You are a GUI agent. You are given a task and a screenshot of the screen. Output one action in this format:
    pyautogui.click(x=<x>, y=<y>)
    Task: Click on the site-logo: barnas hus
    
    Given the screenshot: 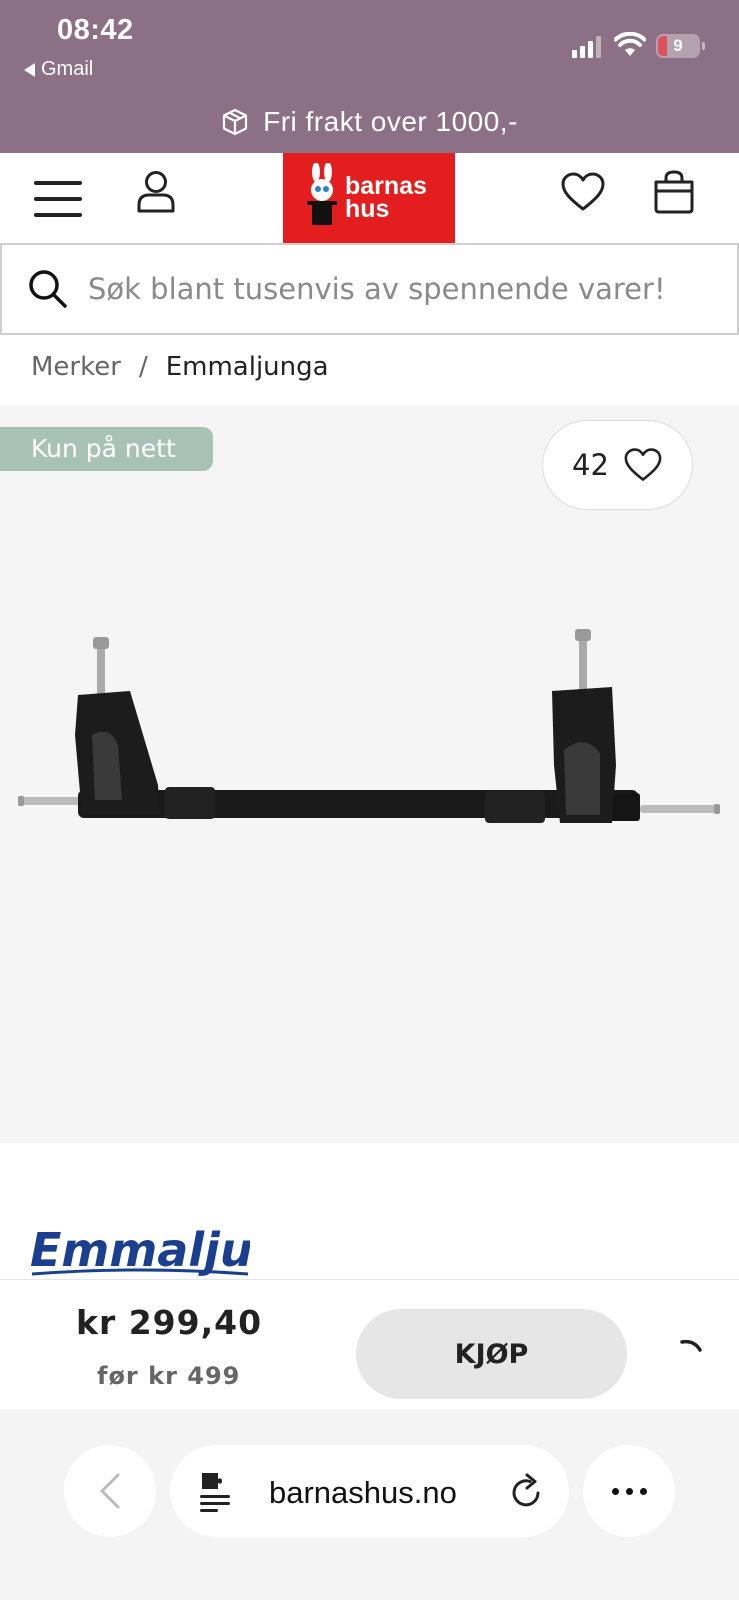 What is the action you would take?
    pyautogui.click(x=369, y=198)
    